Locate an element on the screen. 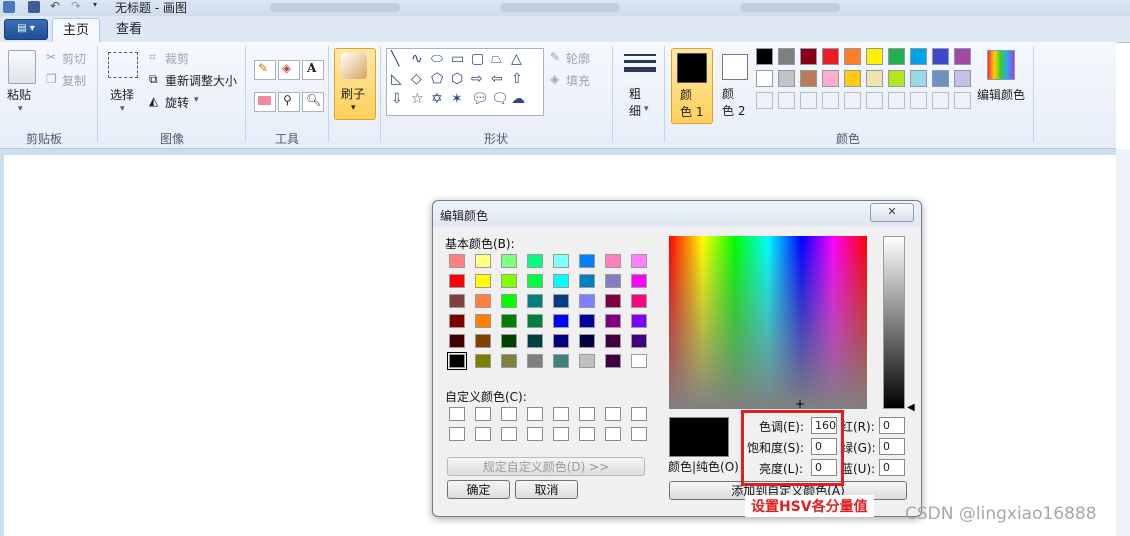  tab-home: 主页 is located at coordinates (76, 30).